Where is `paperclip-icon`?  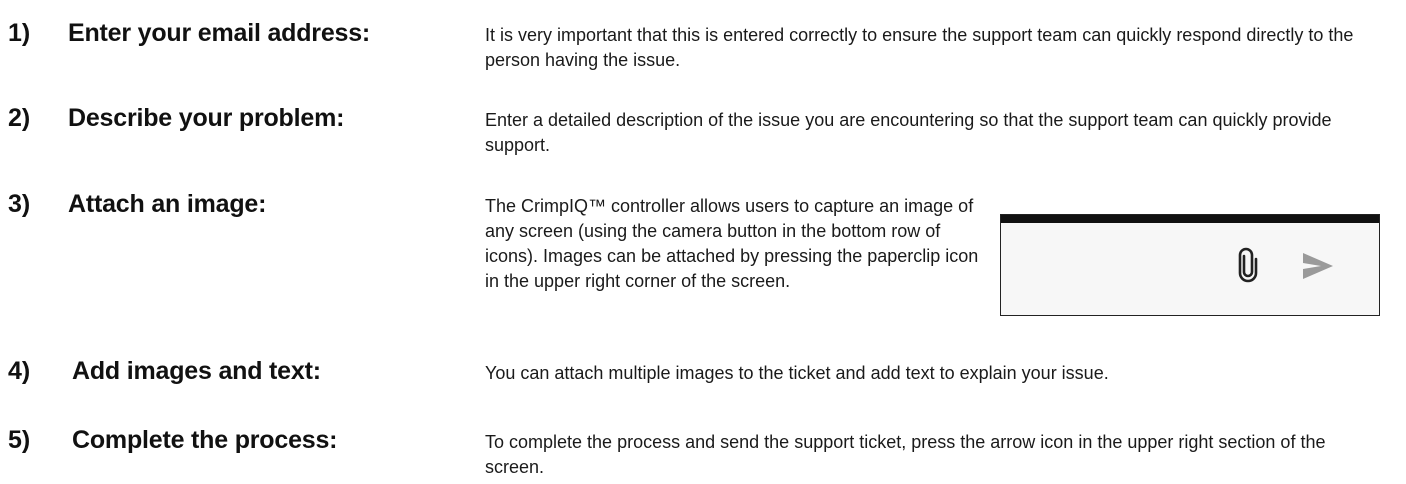 paperclip-icon is located at coordinates (1248, 265).